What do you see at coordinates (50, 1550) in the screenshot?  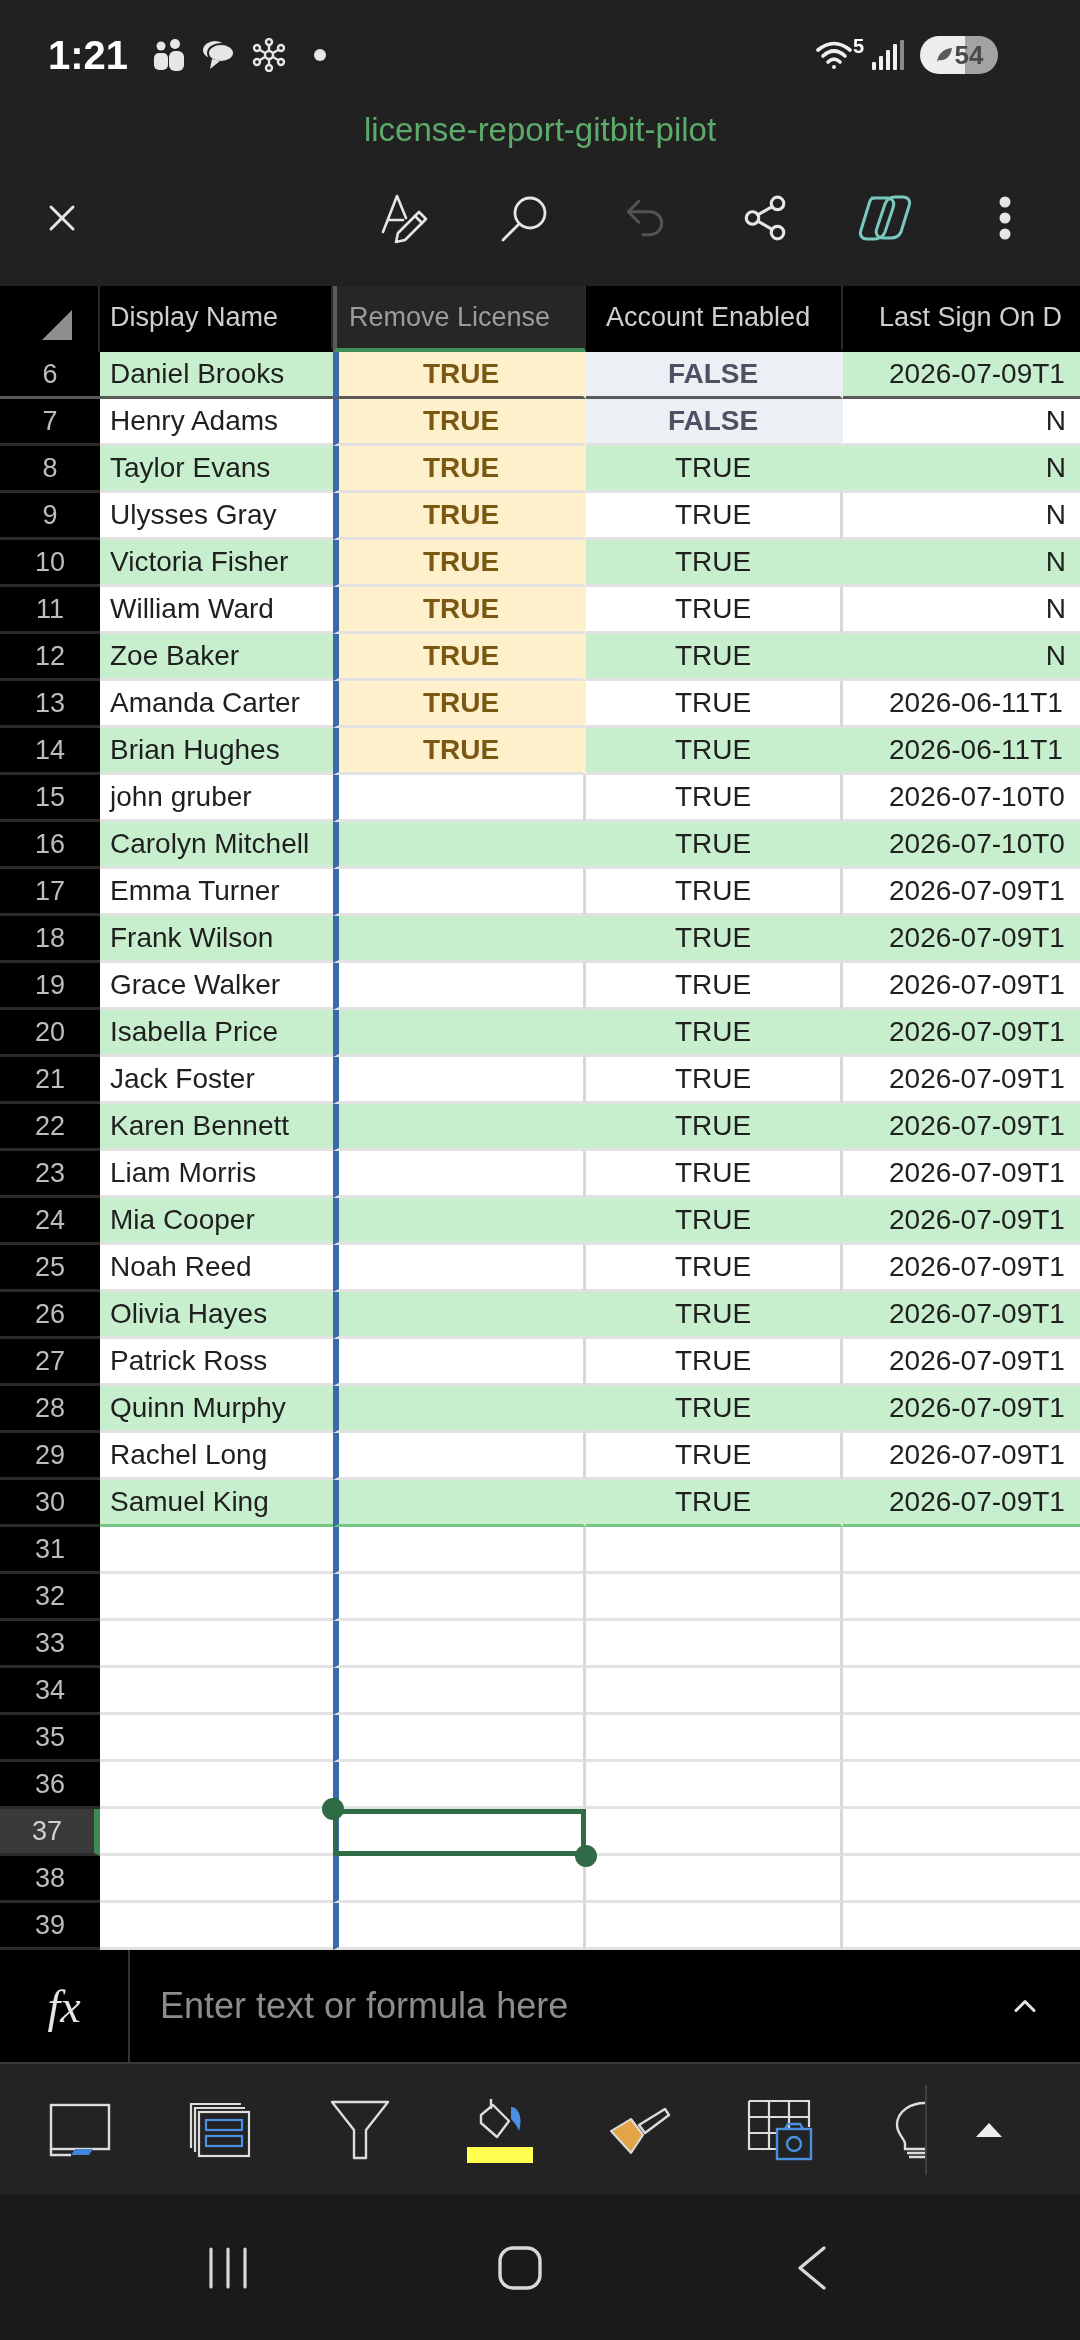 I see `row-header: 31` at bounding box center [50, 1550].